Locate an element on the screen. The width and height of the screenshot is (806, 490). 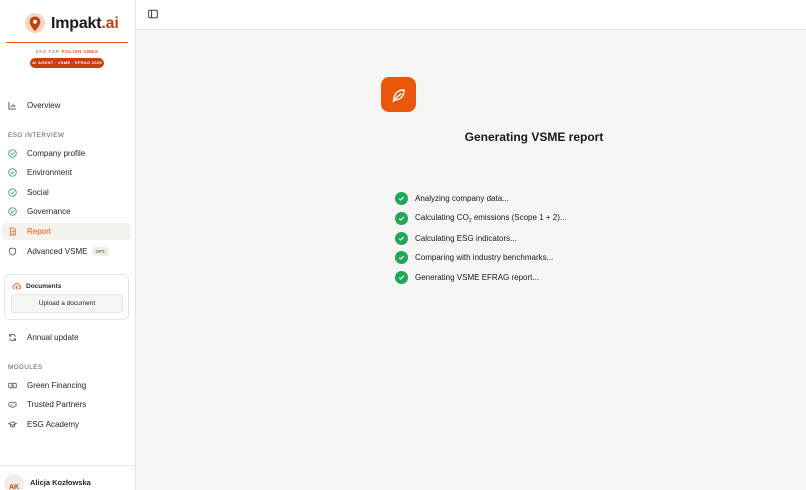
nav-trusted-partners: Trusted Partners is located at coordinates (66, 404).